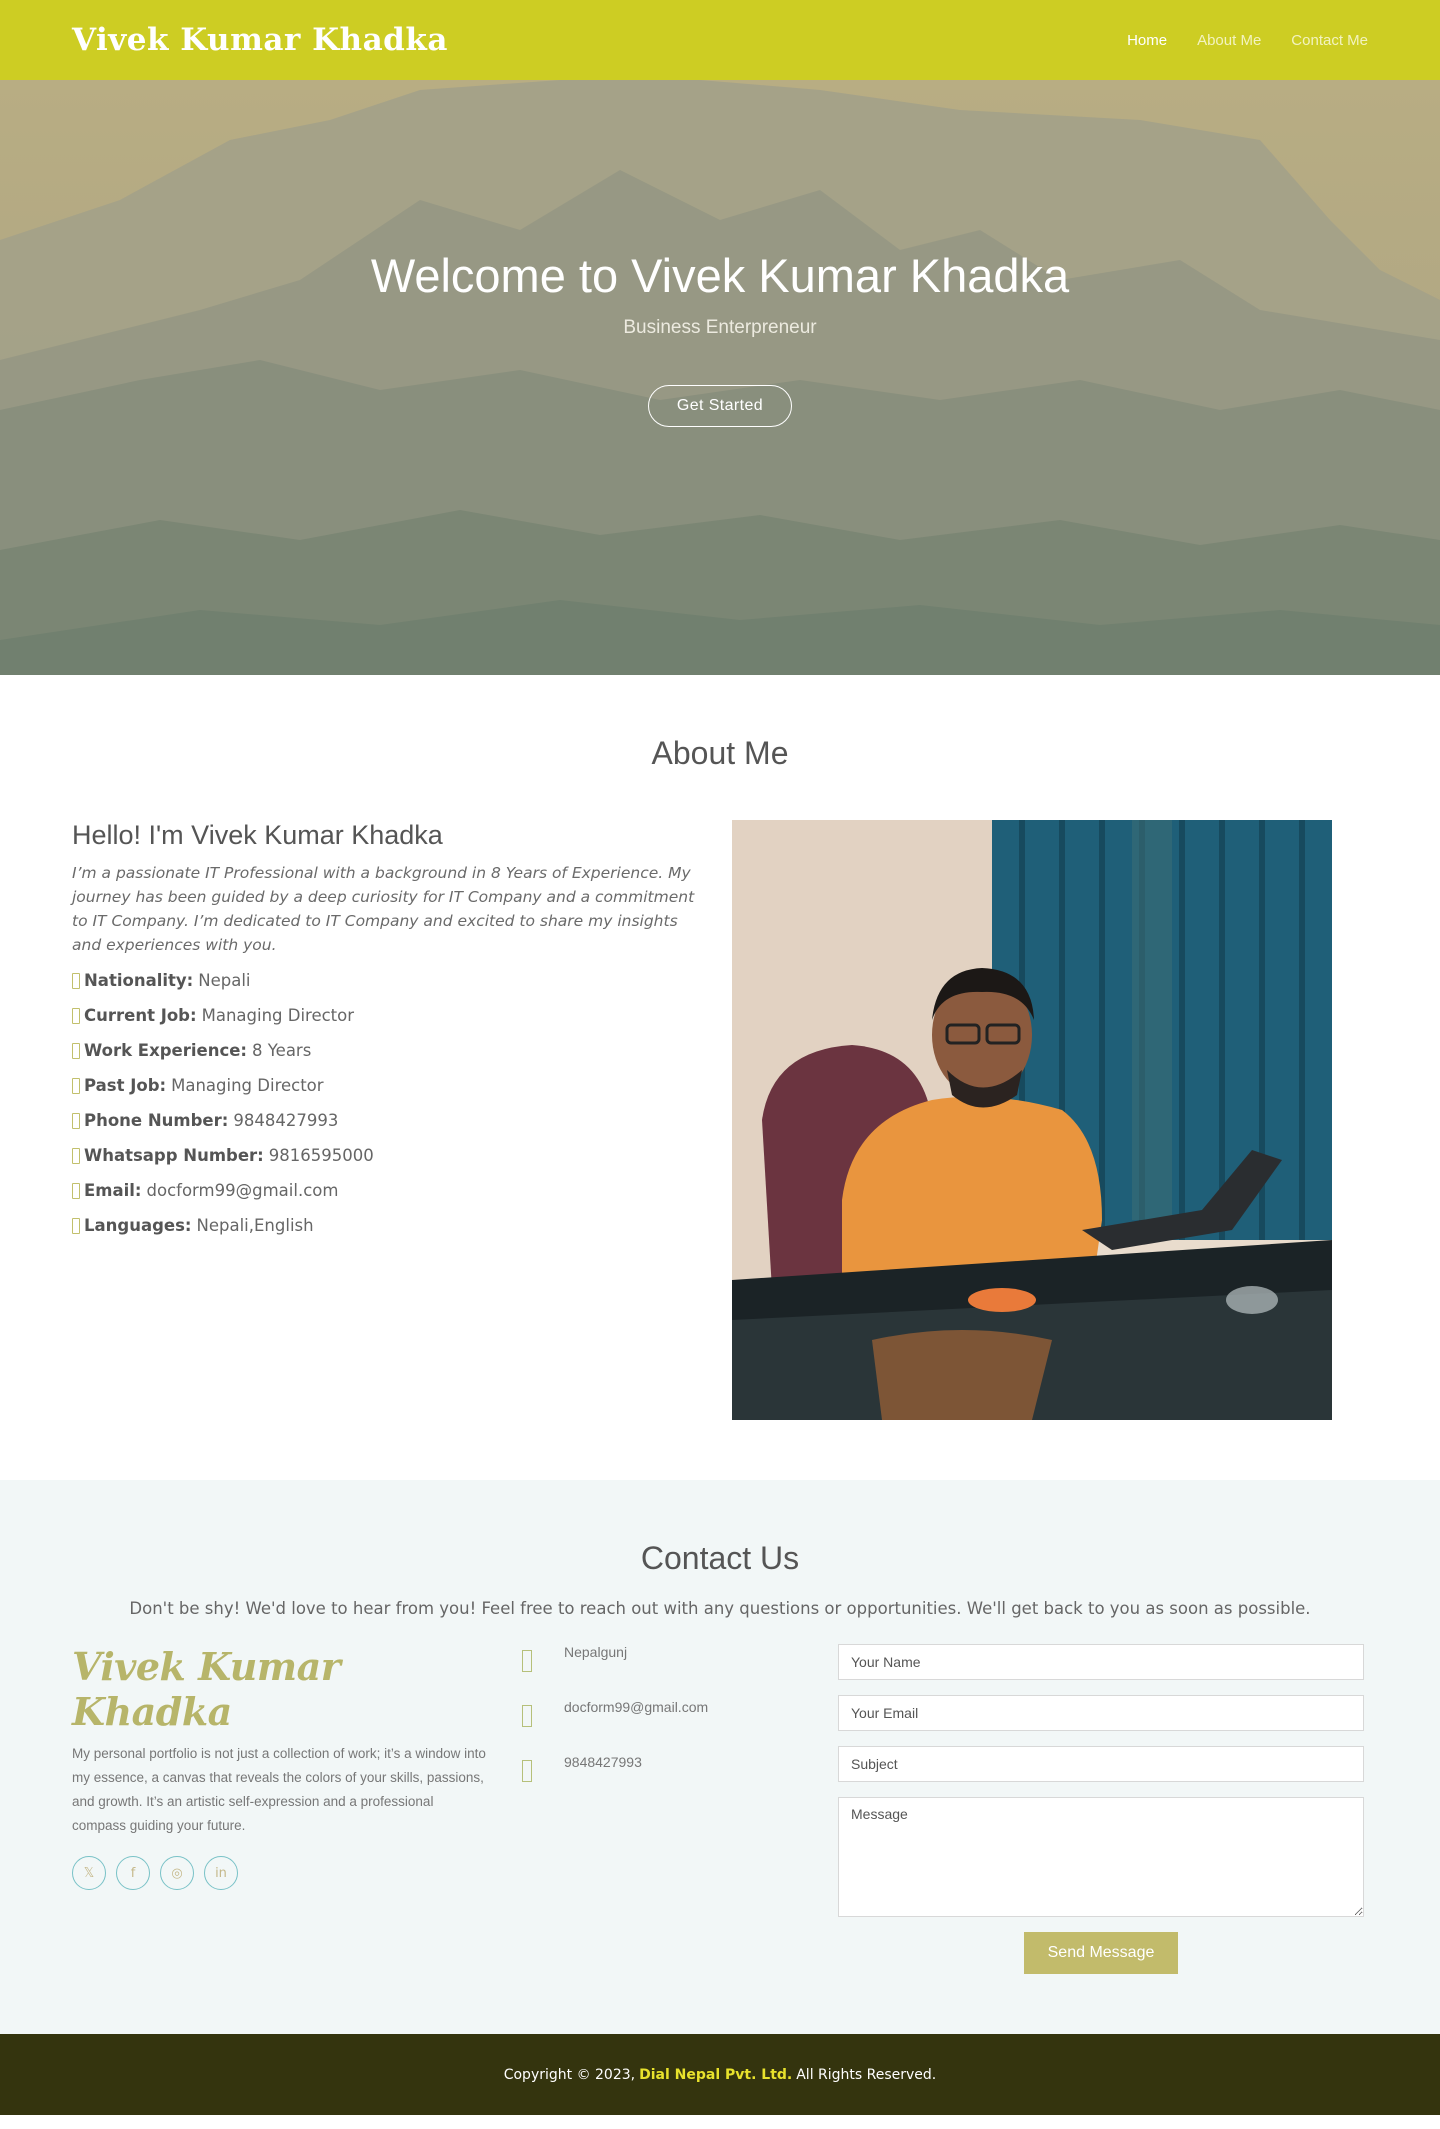 The height and width of the screenshot is (2129, 1440). Describe the element at coordinates (113, 1190) in the screenshot. I see `fact-label: Email:` at that location.